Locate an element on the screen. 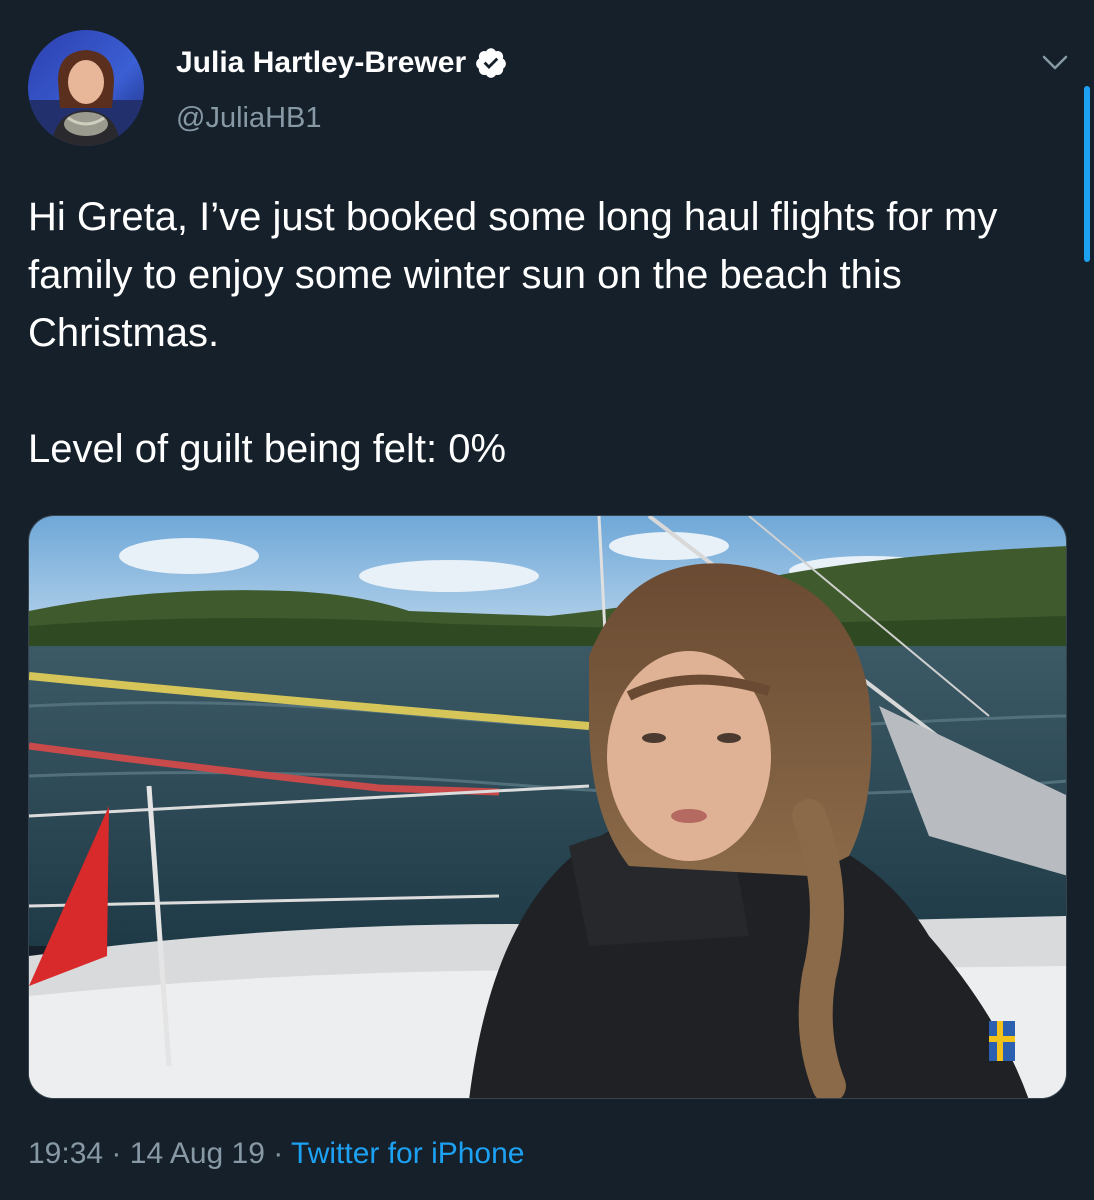  tweet-meta: 19:34 · 14 Aug 19 · Twitter for iPhone is located at coordinates (276, 1154).